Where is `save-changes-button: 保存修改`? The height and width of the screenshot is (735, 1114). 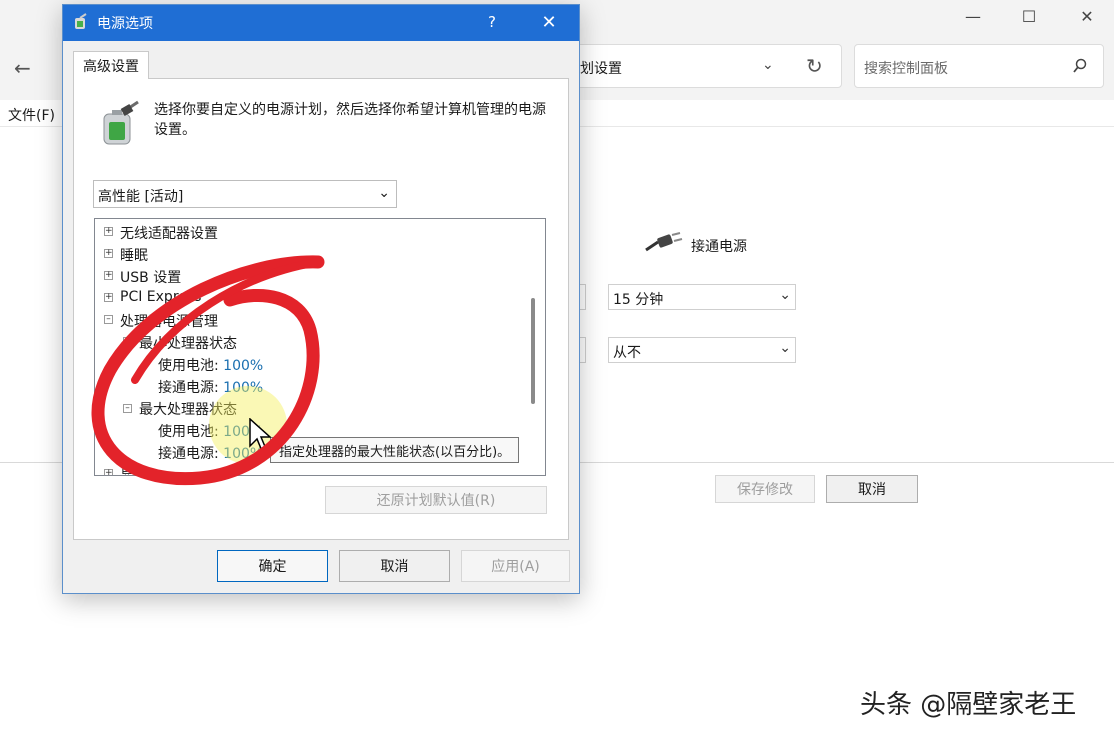
save-changes-button: 保存修改 is located at coordinates (765, 489).